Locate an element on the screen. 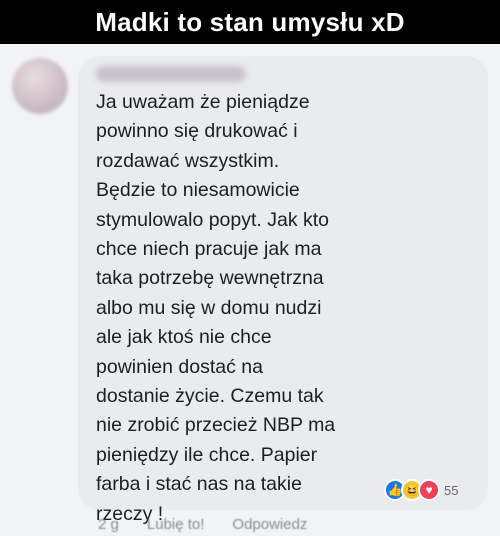  love-icon: ♥ is located at coordinates (429, 490).